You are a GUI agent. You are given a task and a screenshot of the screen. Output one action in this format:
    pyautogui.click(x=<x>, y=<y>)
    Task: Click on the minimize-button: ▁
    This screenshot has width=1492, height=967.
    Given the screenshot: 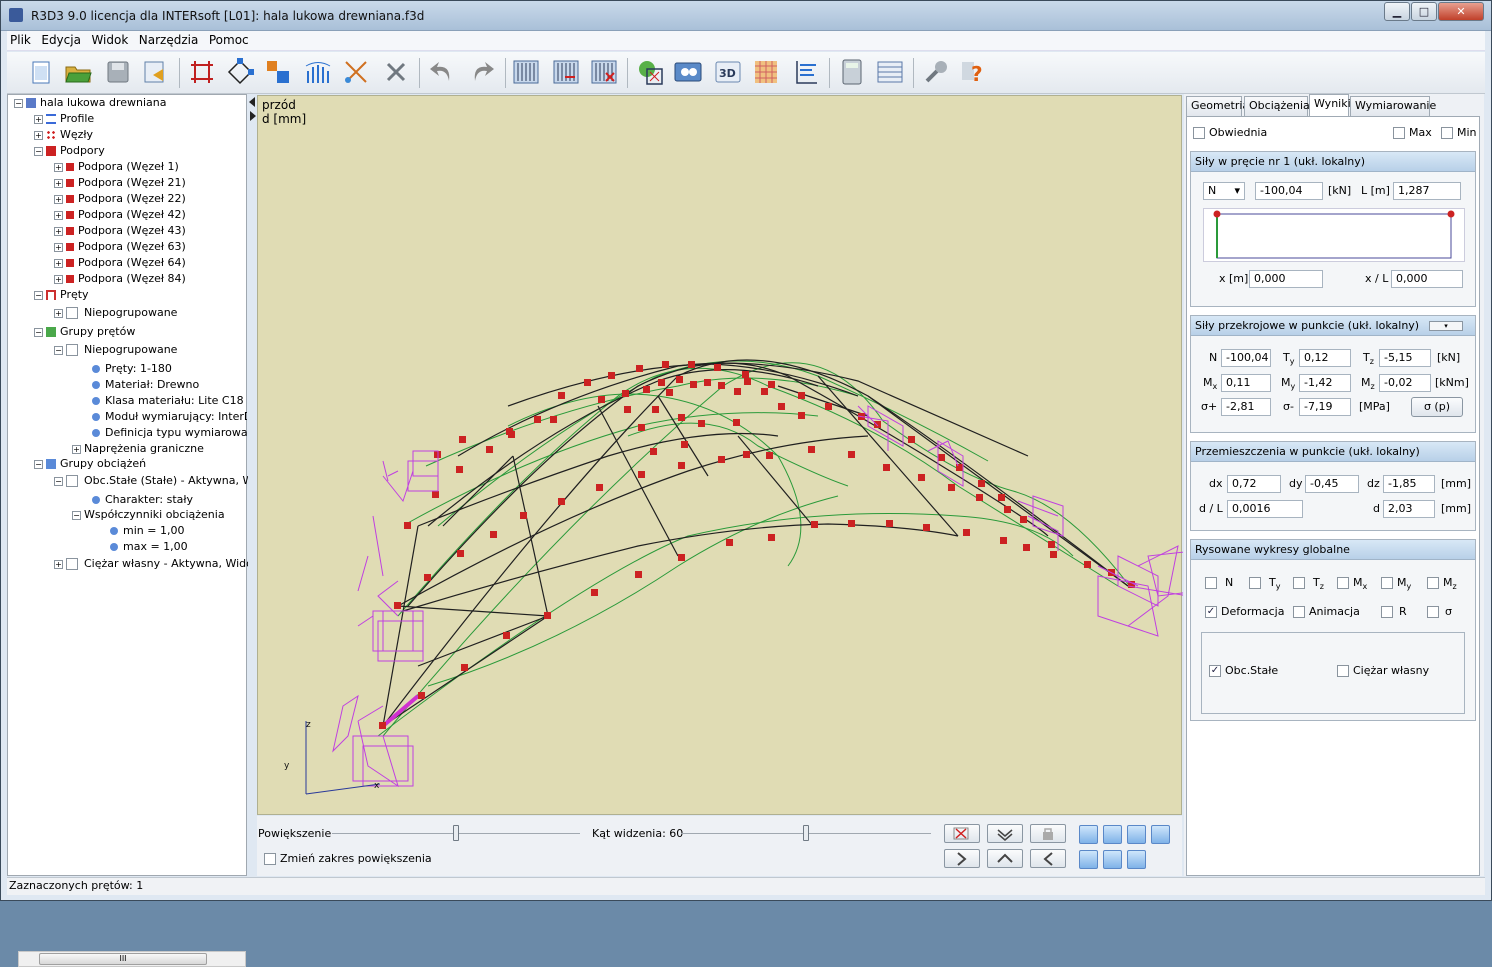 What is the action you would take?
    pyautogui.click(x=1397, y=11)
    